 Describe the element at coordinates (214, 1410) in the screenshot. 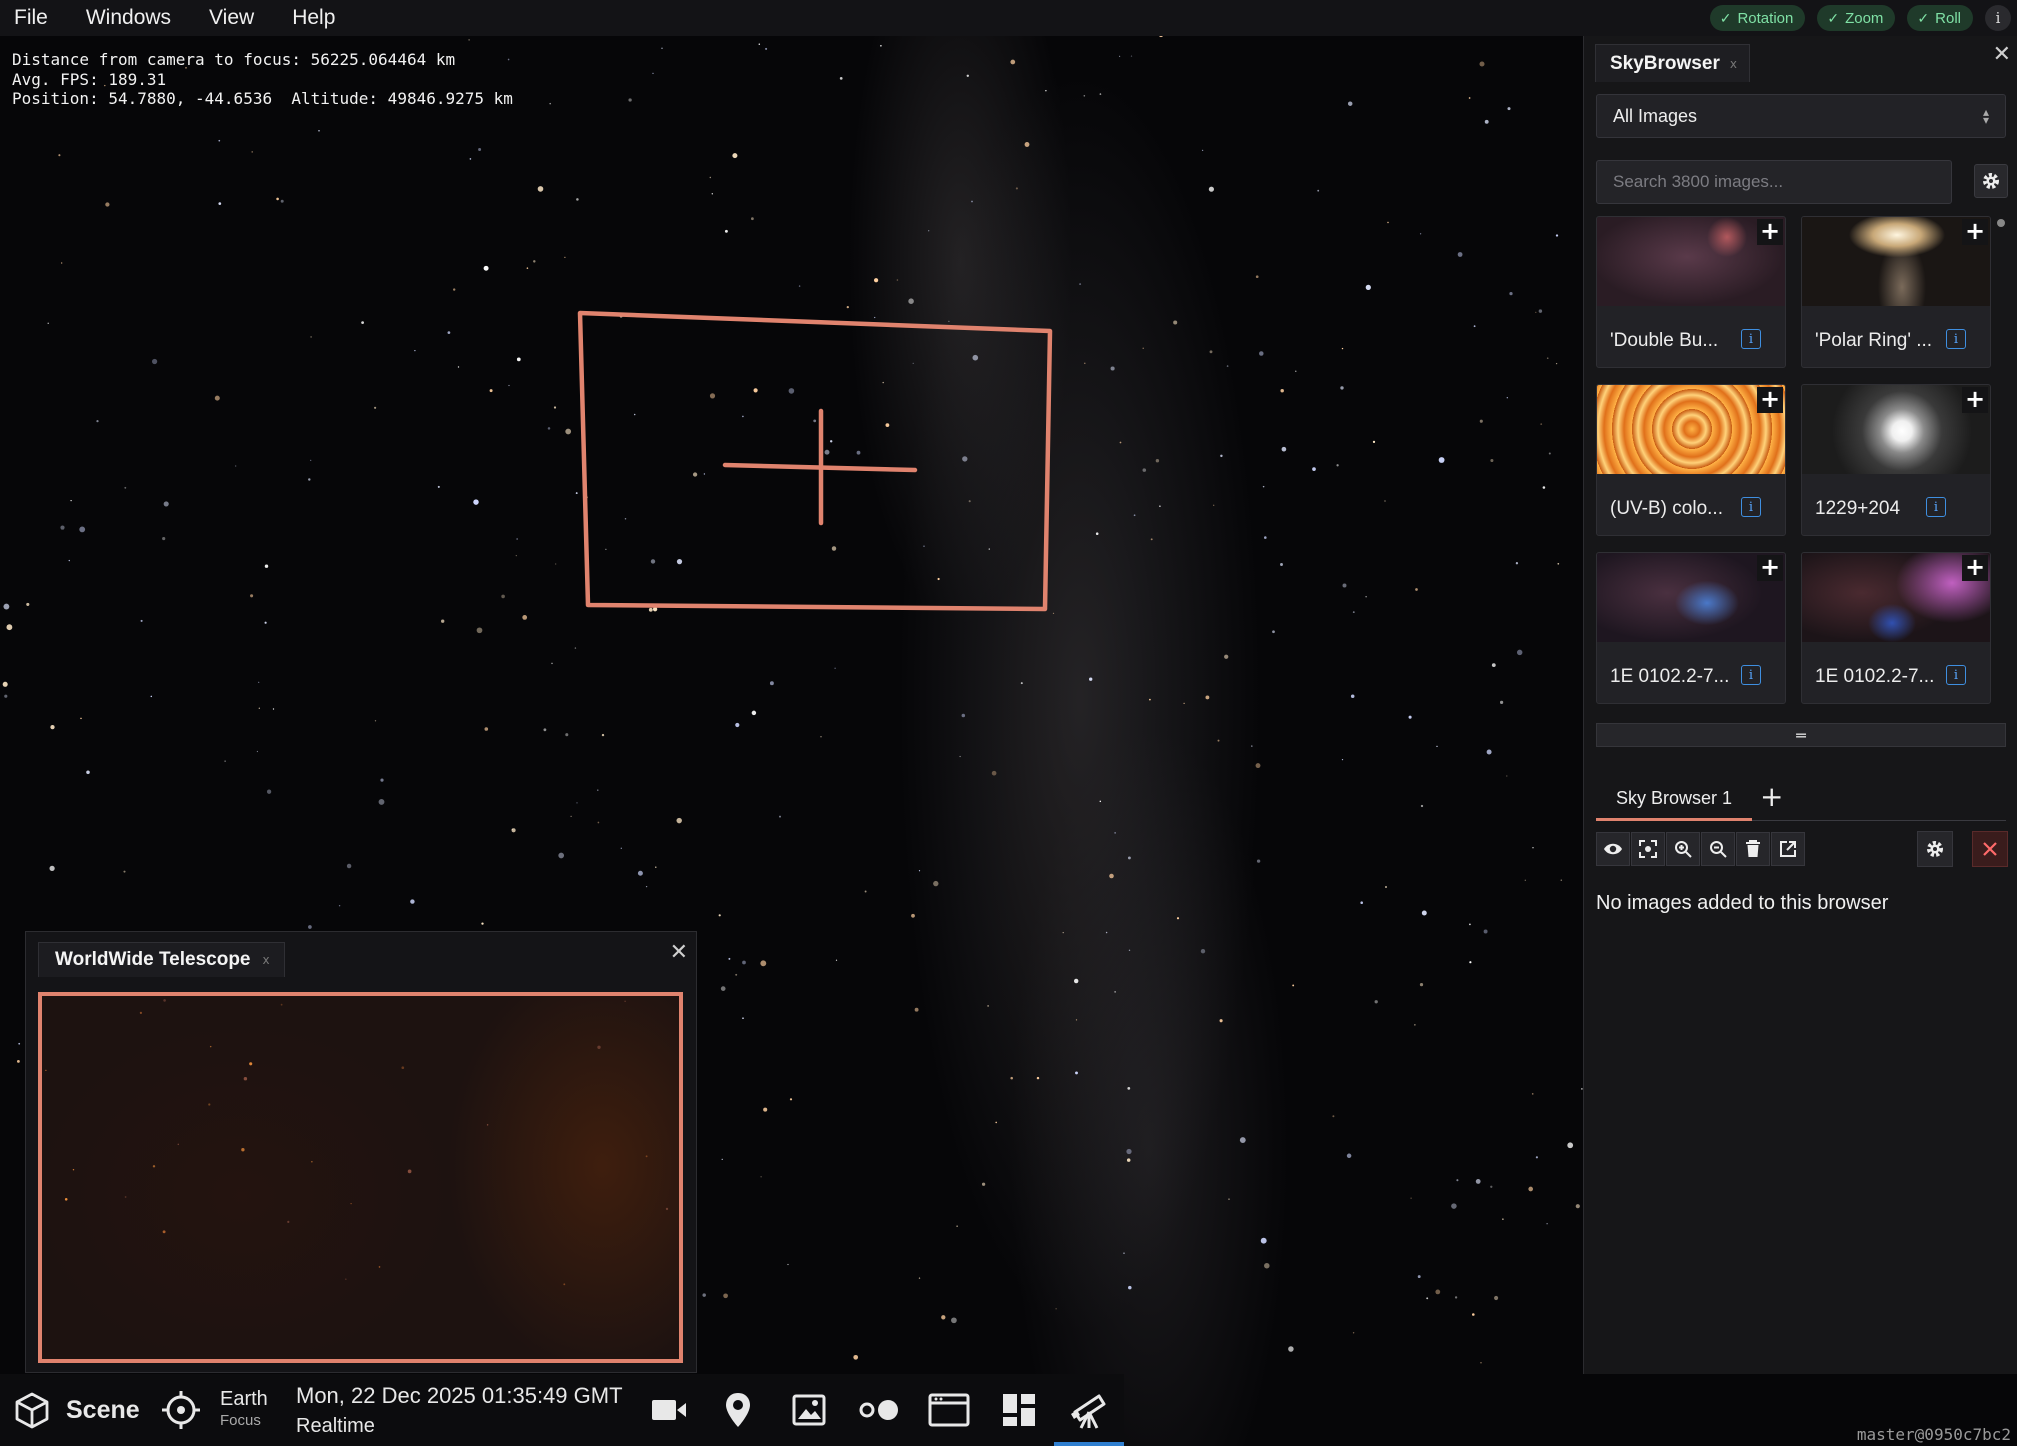

I see `focus-button: Earth Focus` at that location.